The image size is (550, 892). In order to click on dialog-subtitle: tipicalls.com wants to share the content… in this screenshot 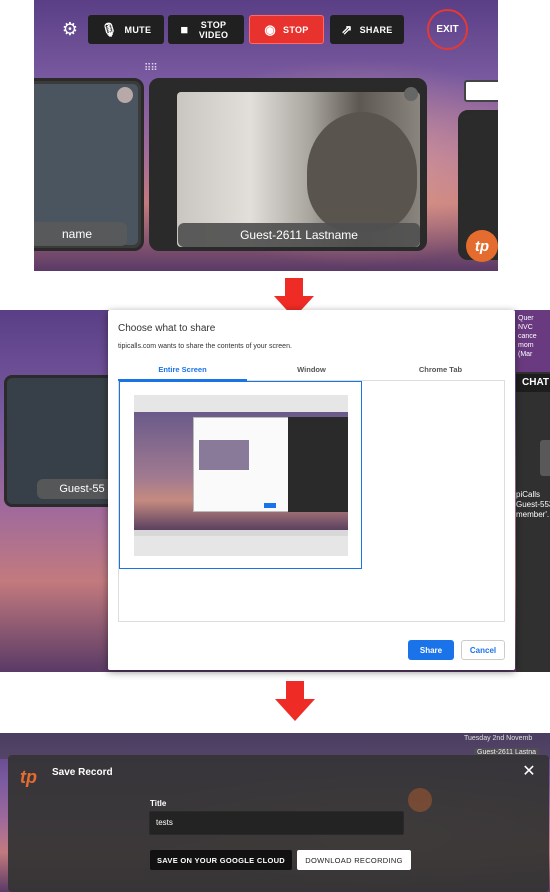, I will do `click(205, 346)`.